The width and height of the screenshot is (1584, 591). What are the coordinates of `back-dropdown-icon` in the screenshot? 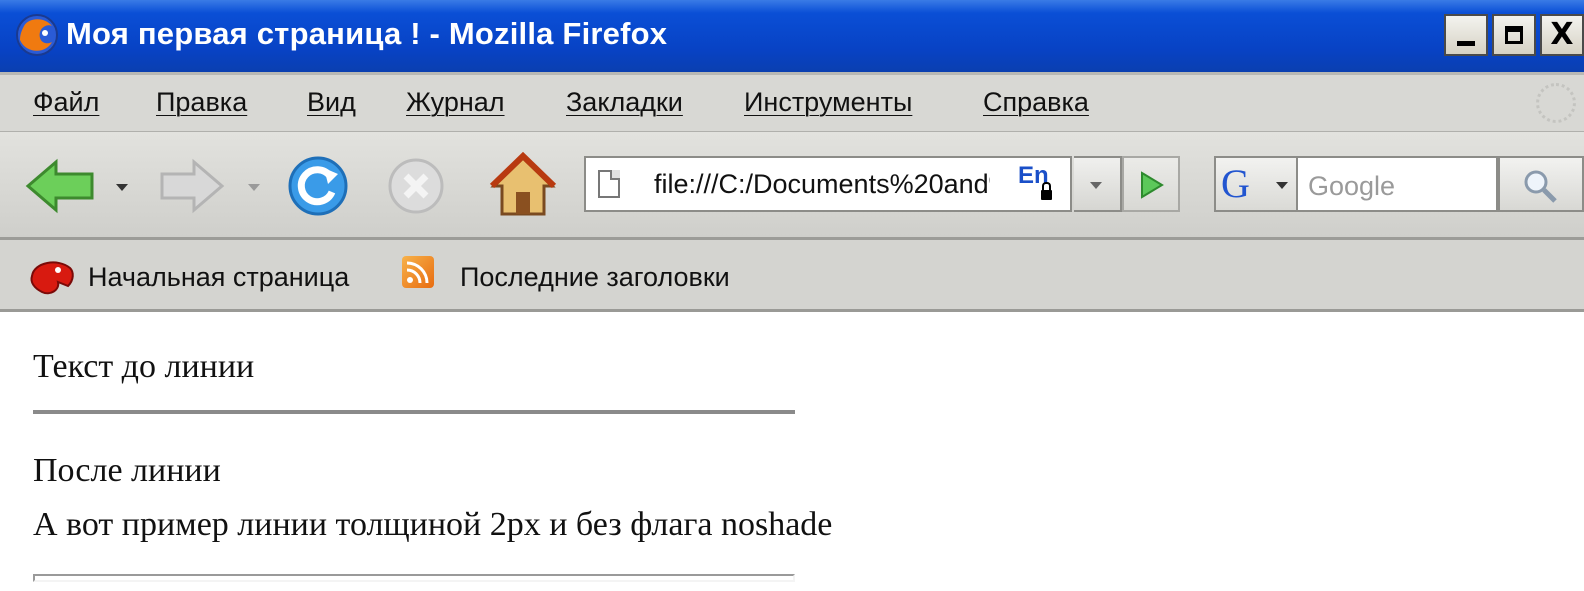 It's located at (122, 187).